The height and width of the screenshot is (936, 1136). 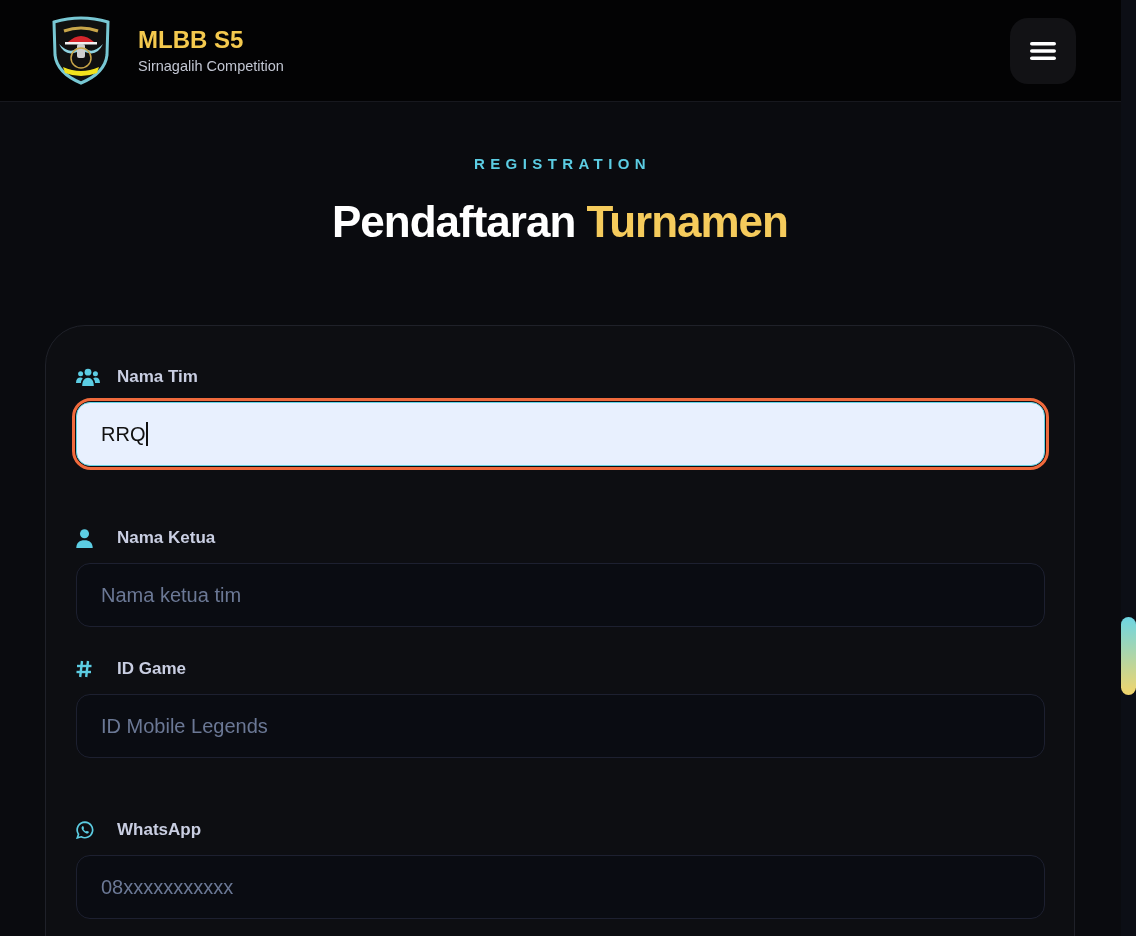 What do you see at coordinates (560, 434) in the screenshot?
I see `input-field: RRQ` at bounding box center [560, 434].